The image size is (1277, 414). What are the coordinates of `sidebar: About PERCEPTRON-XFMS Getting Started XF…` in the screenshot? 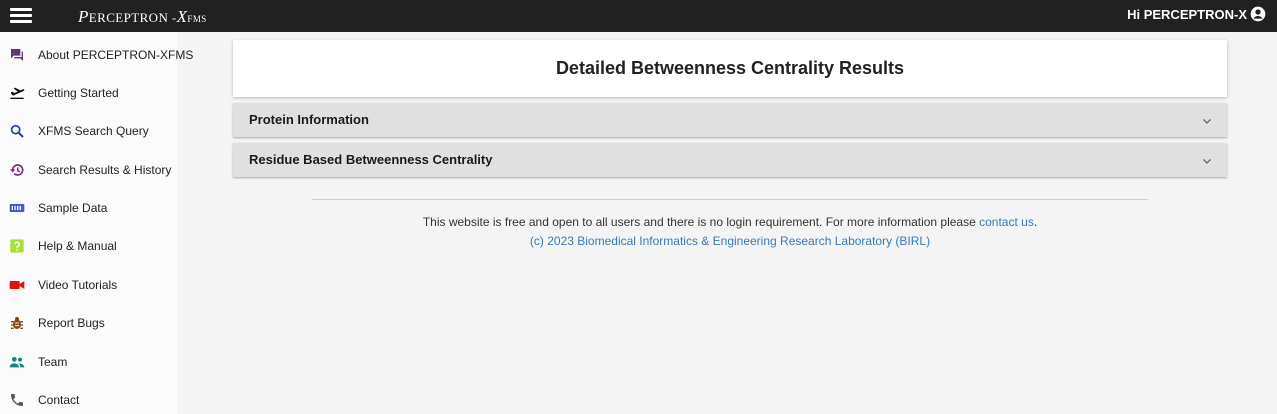 It's located at (96, 223).